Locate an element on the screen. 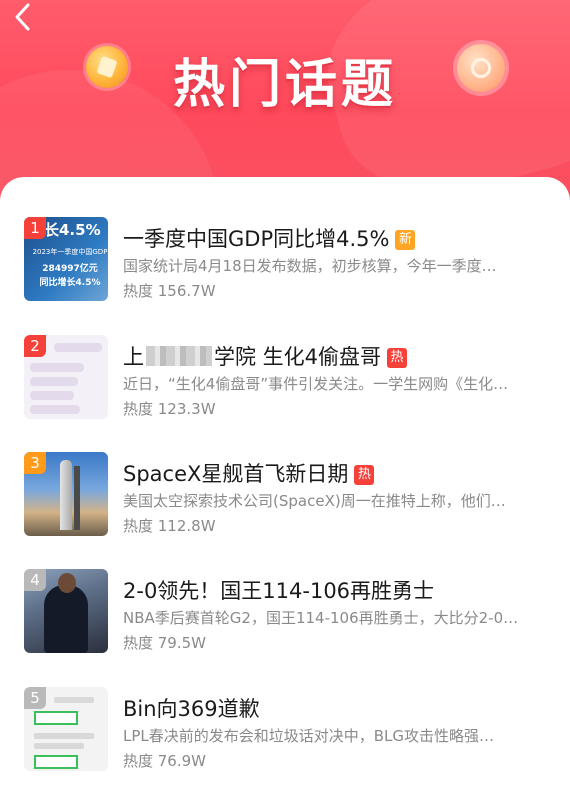  topic-heat: 热度 156.7W is located at coordinates (169, 291).